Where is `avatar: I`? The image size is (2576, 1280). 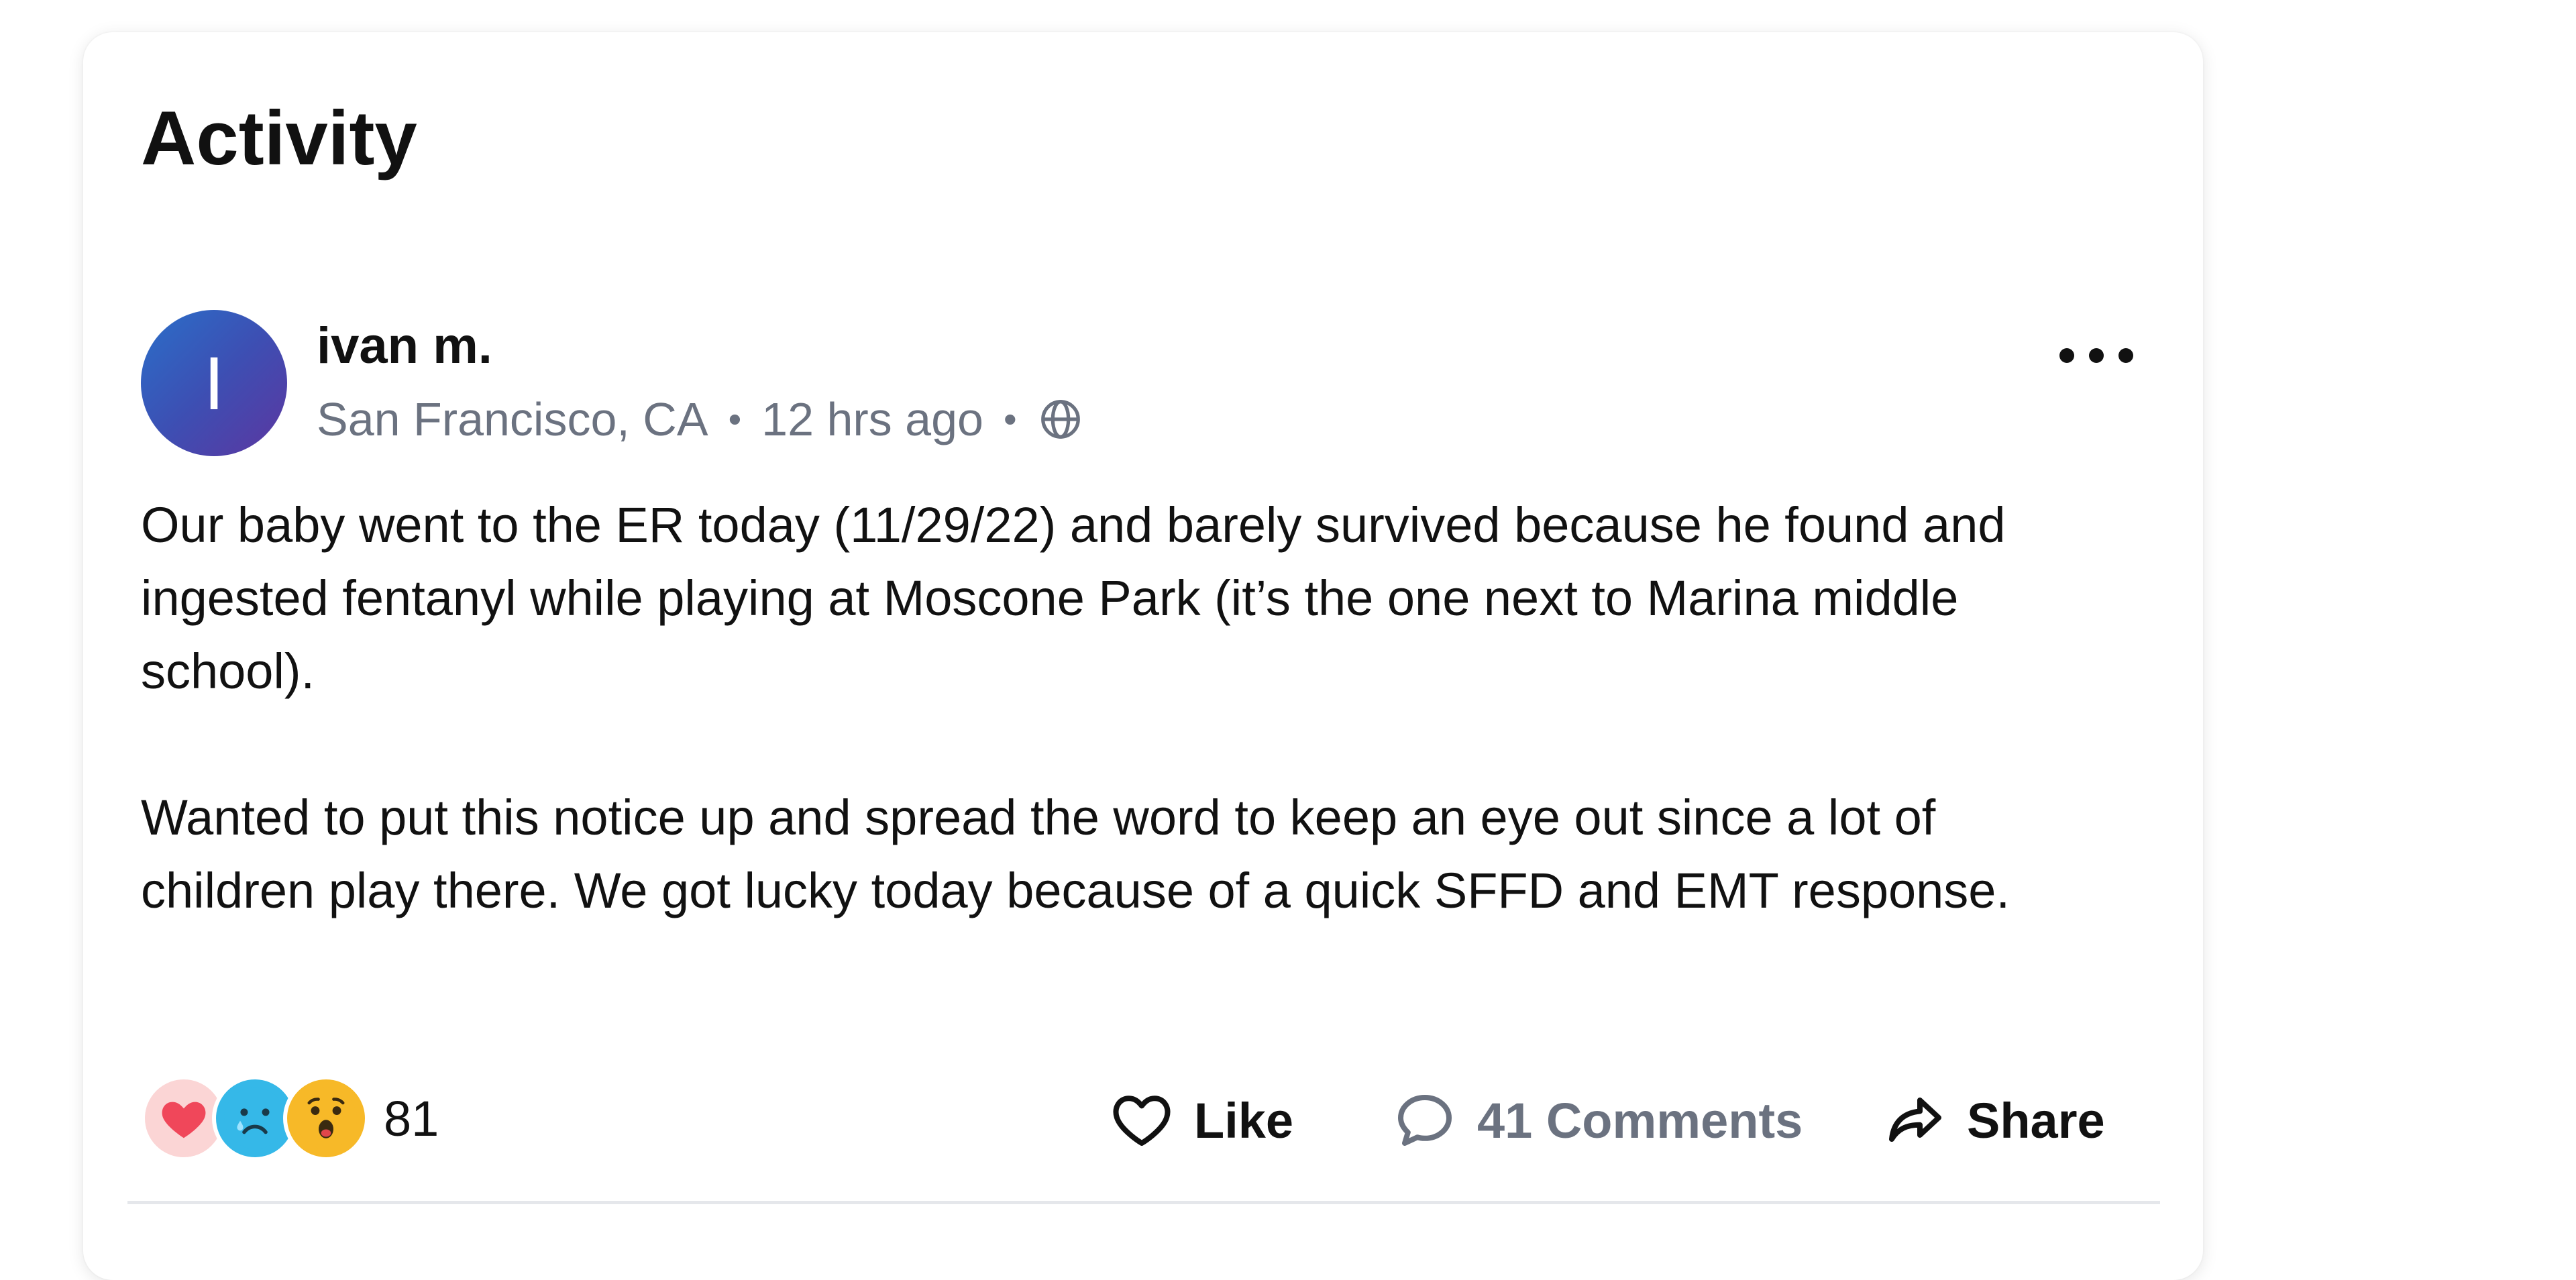 avatar: I is located at coordinates (214, 383).